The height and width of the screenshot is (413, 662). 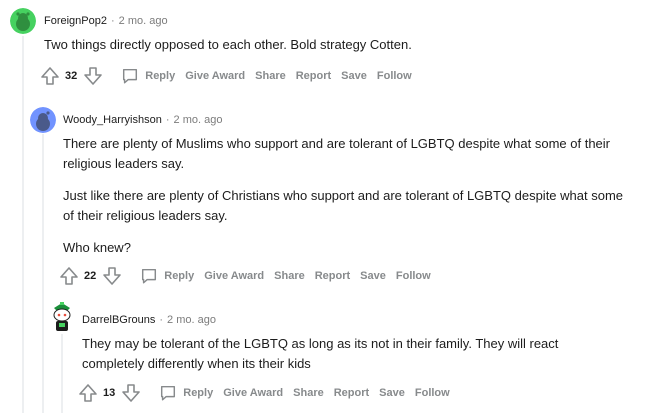 I want to click on vote-box: 22, so click(x=90, y=276).